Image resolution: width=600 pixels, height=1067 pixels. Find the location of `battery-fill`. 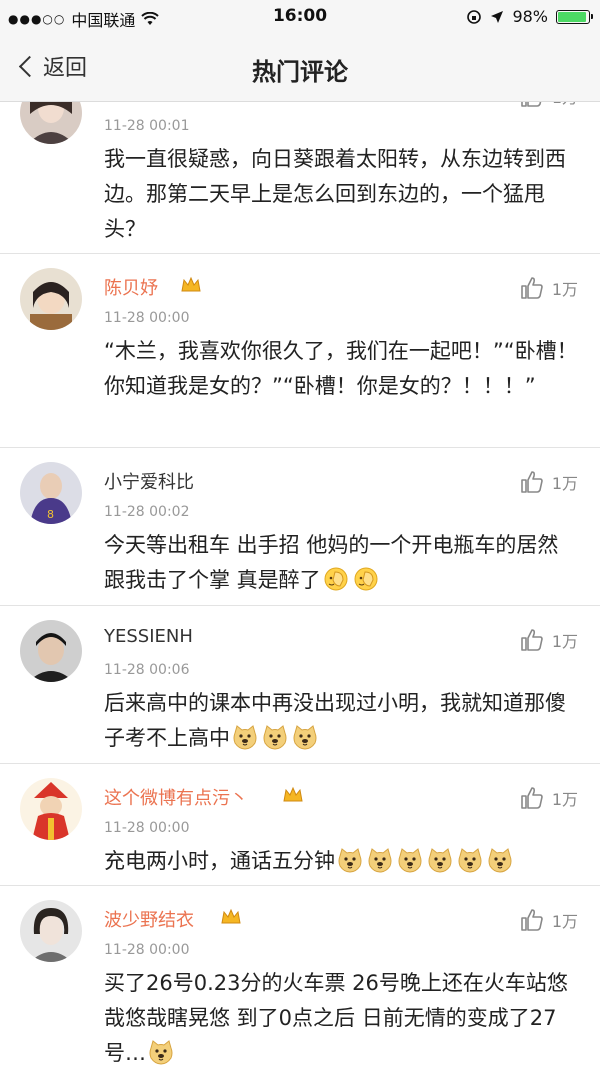

battery-fill is located at coordinates (572, 16).